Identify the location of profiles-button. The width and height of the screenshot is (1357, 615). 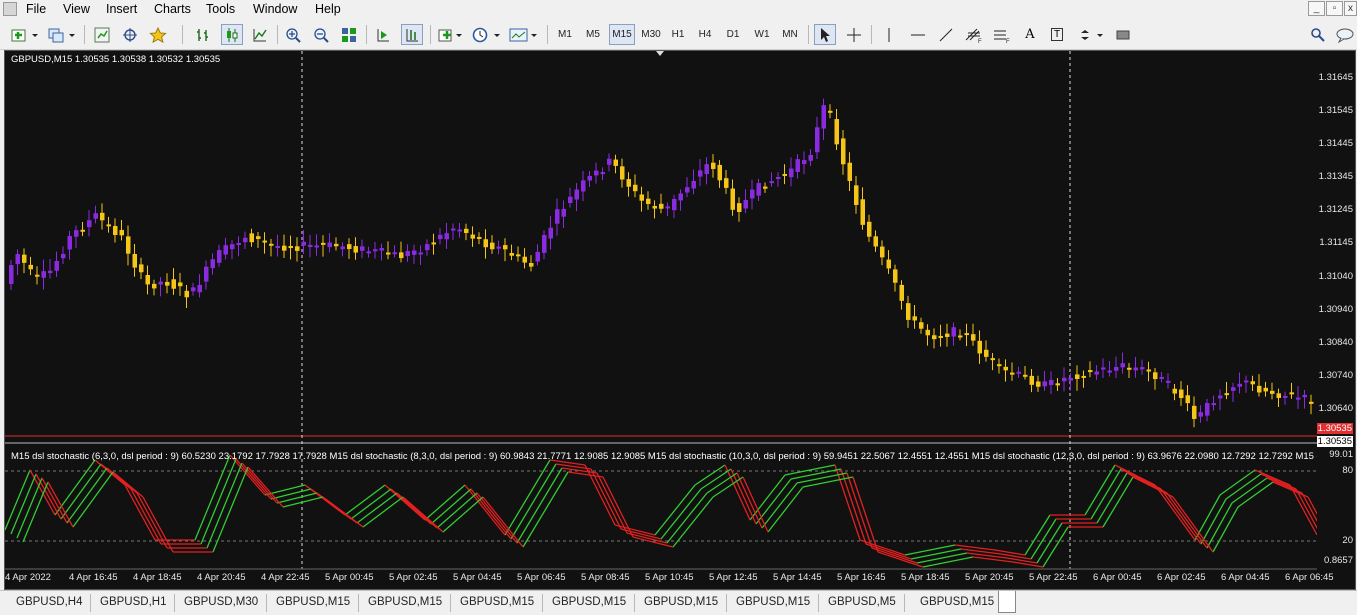
(62, 34).